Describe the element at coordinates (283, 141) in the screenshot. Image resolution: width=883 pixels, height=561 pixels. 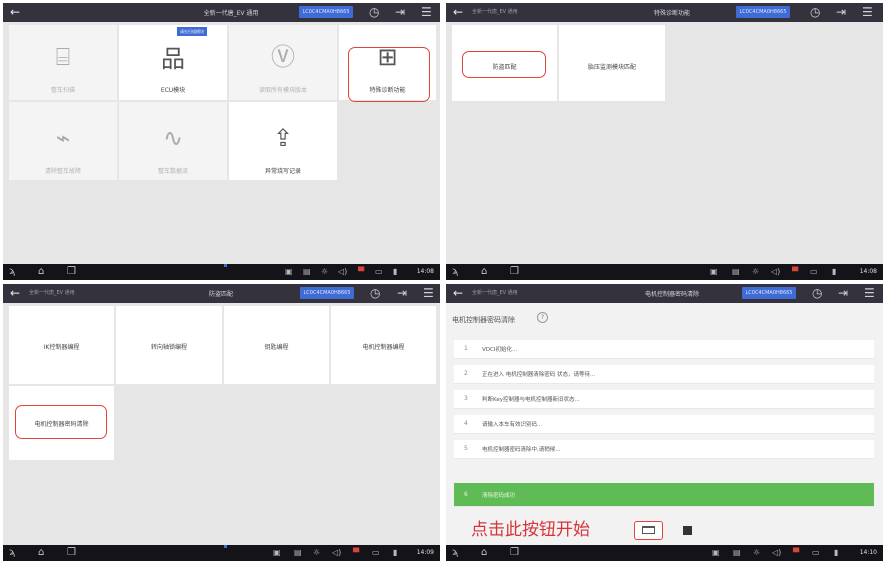
I see `tile-flash-records: ⇪ 异常烧写记录` at that location.